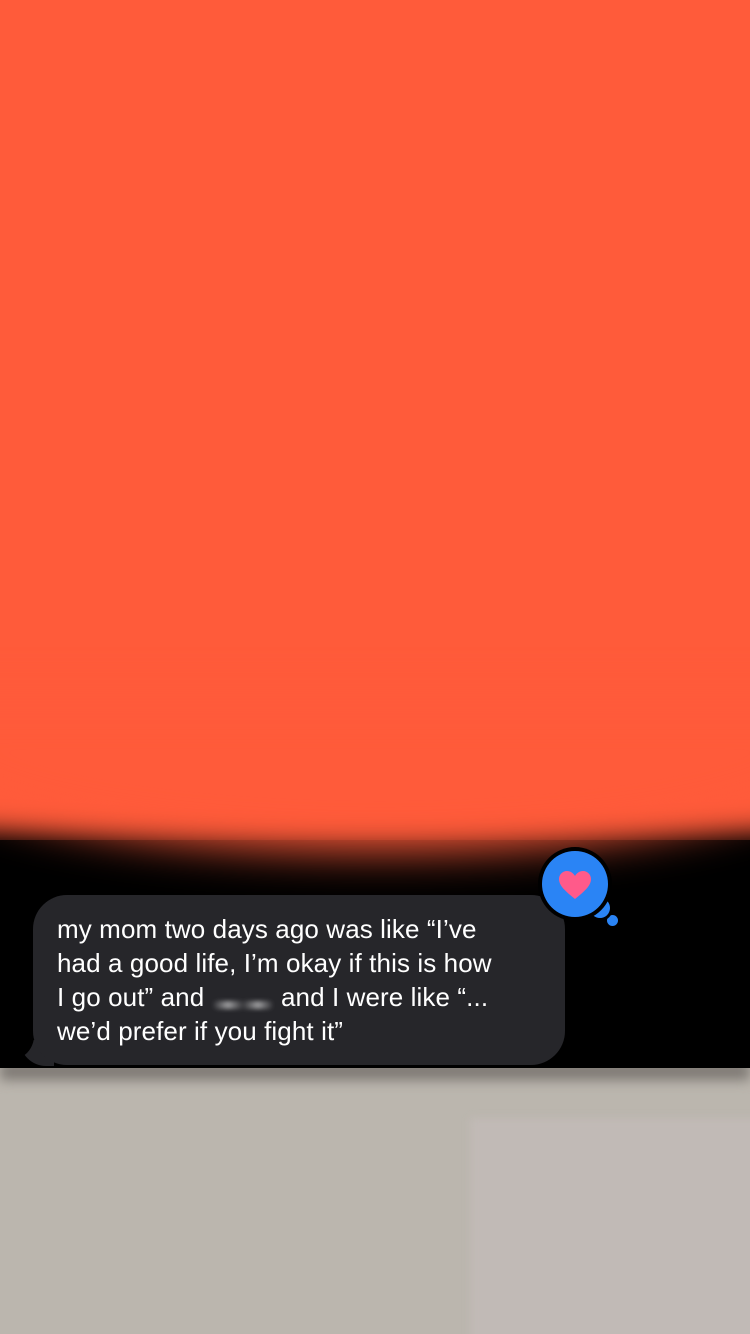 This screenshot has width=750, height=1334. What do you see at coordinates (610, 1226) in the screenshot?
I see `gray-blur-shade` at bounding box center [610, 1226].